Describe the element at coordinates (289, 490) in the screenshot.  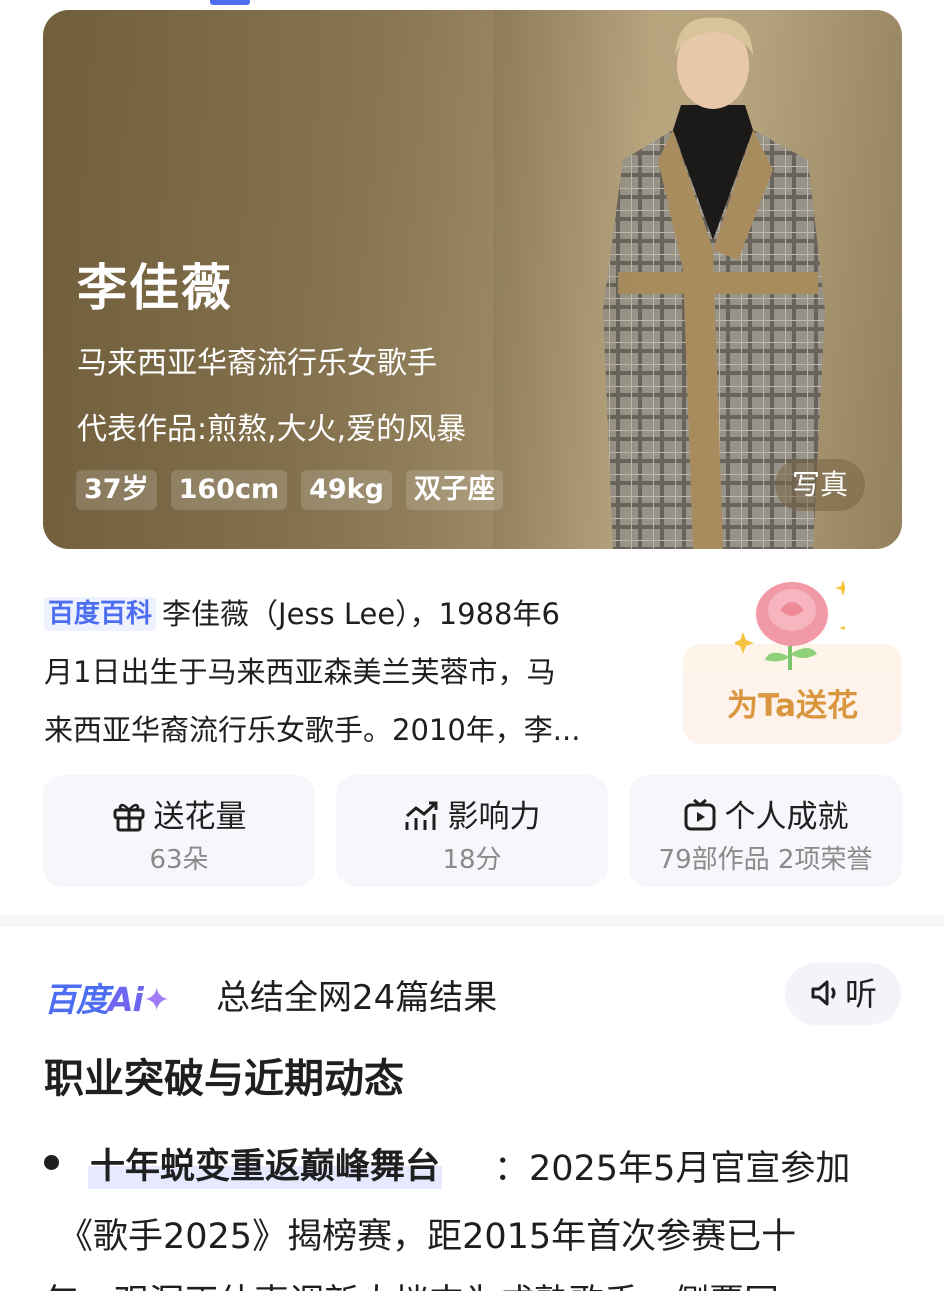
I see `profile-tags: 37岁 160cm 49kg 双子座` at that location.